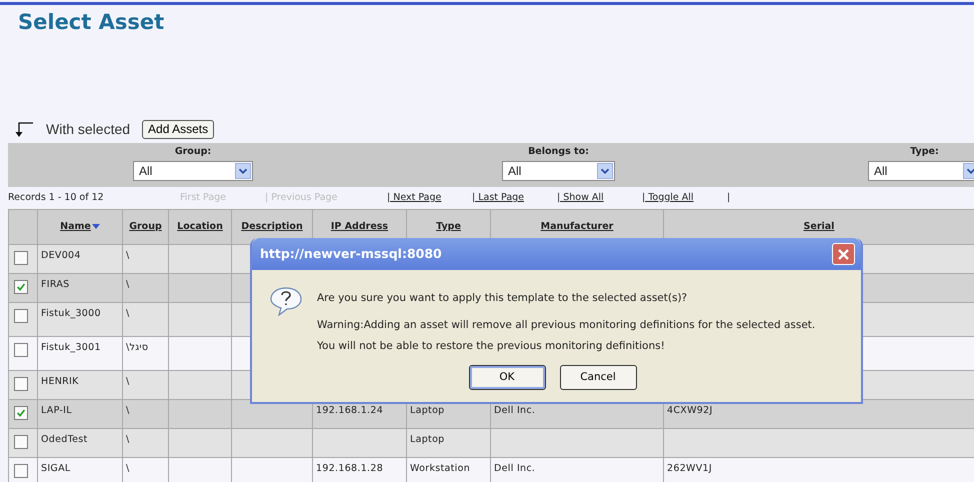 This screenshot has height=482, width=974. Describe the element at coordinates (193, 152) in the screenshot. I see `filter-label: Group:` at that location.